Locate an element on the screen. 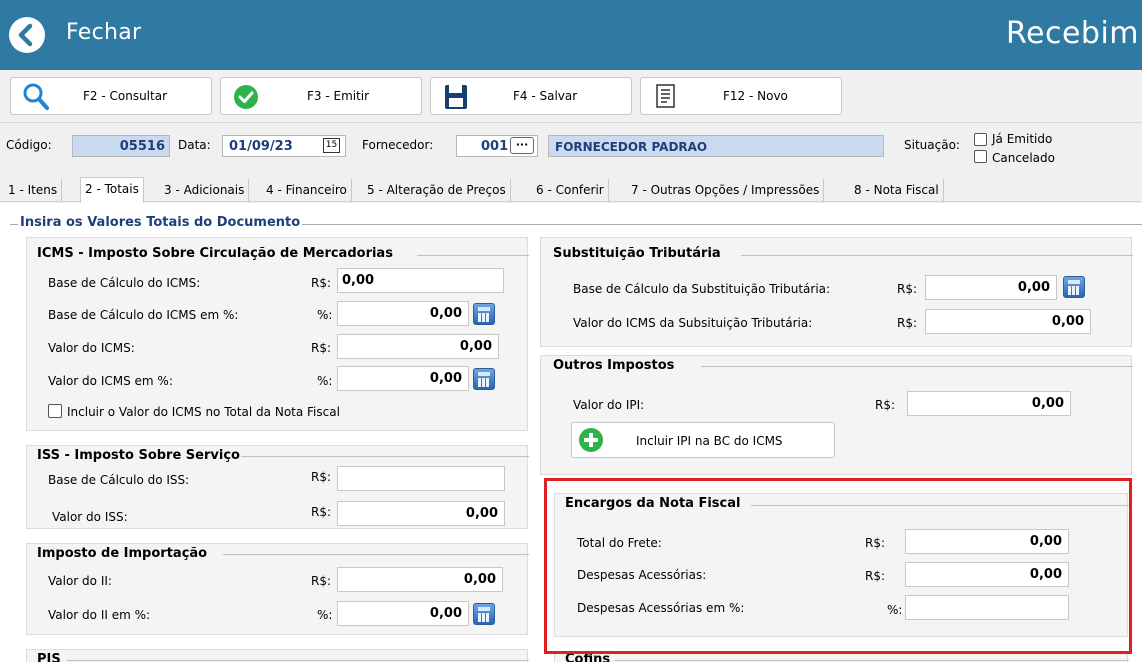 The width and height of the screenshot is (1142, 662). novo-button: F12 - Novo is located at coordinates (741, 96).